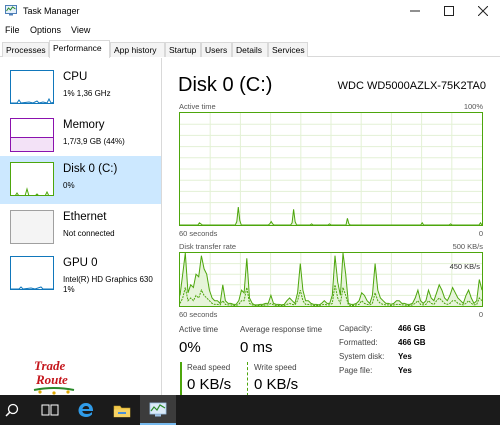  Describe the element at coordinates (356, 328) in the screenshot. I see `capacity-label: Capacity:` at that location.